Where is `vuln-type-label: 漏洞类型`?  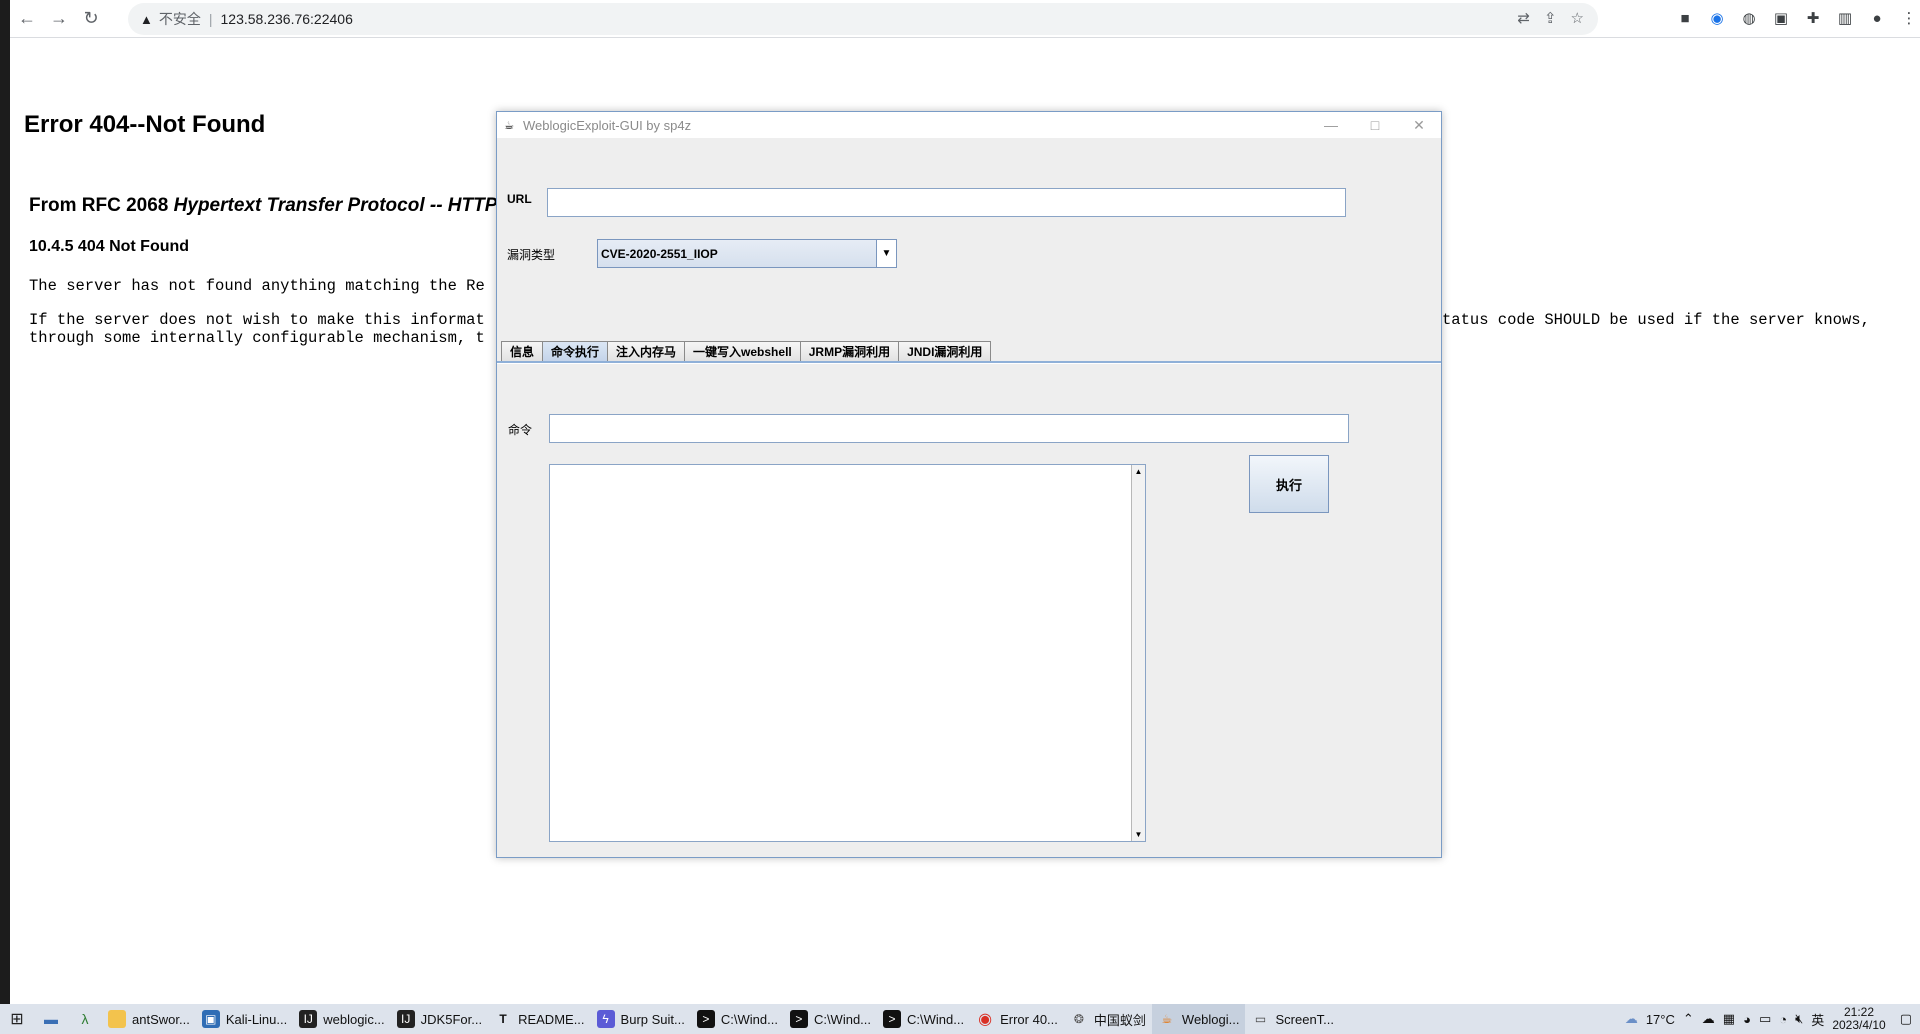
vuln-type-label: 漏洞类型 is located at coordinates (531, 255).